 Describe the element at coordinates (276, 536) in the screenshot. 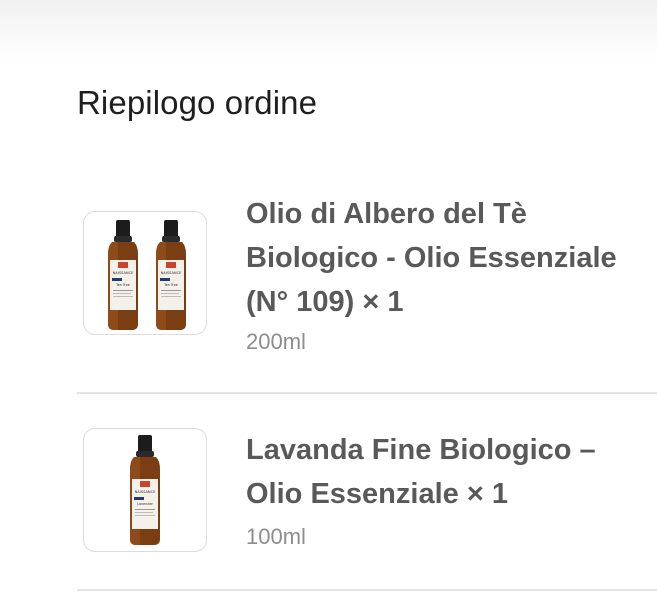

I see `item-variant: 100ml` at that location.